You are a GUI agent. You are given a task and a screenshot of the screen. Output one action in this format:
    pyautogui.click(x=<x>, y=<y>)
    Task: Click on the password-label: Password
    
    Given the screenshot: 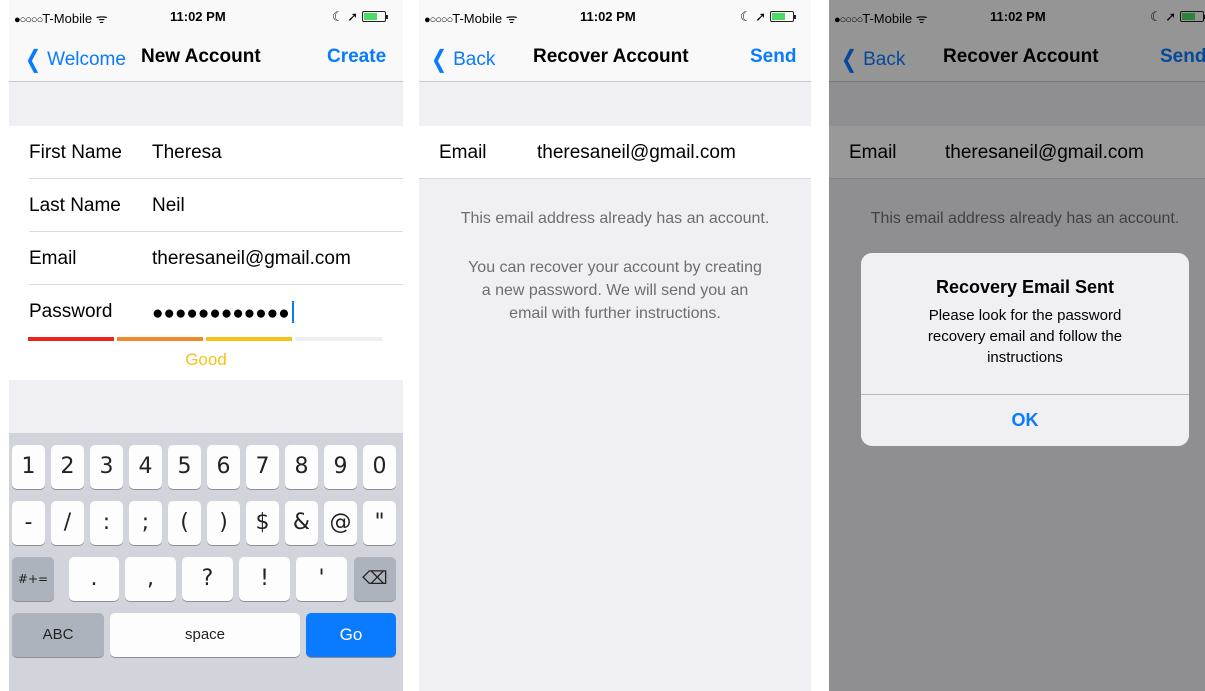 What is the action you would take?
    pyautogui.click(x=71, y=311)
    